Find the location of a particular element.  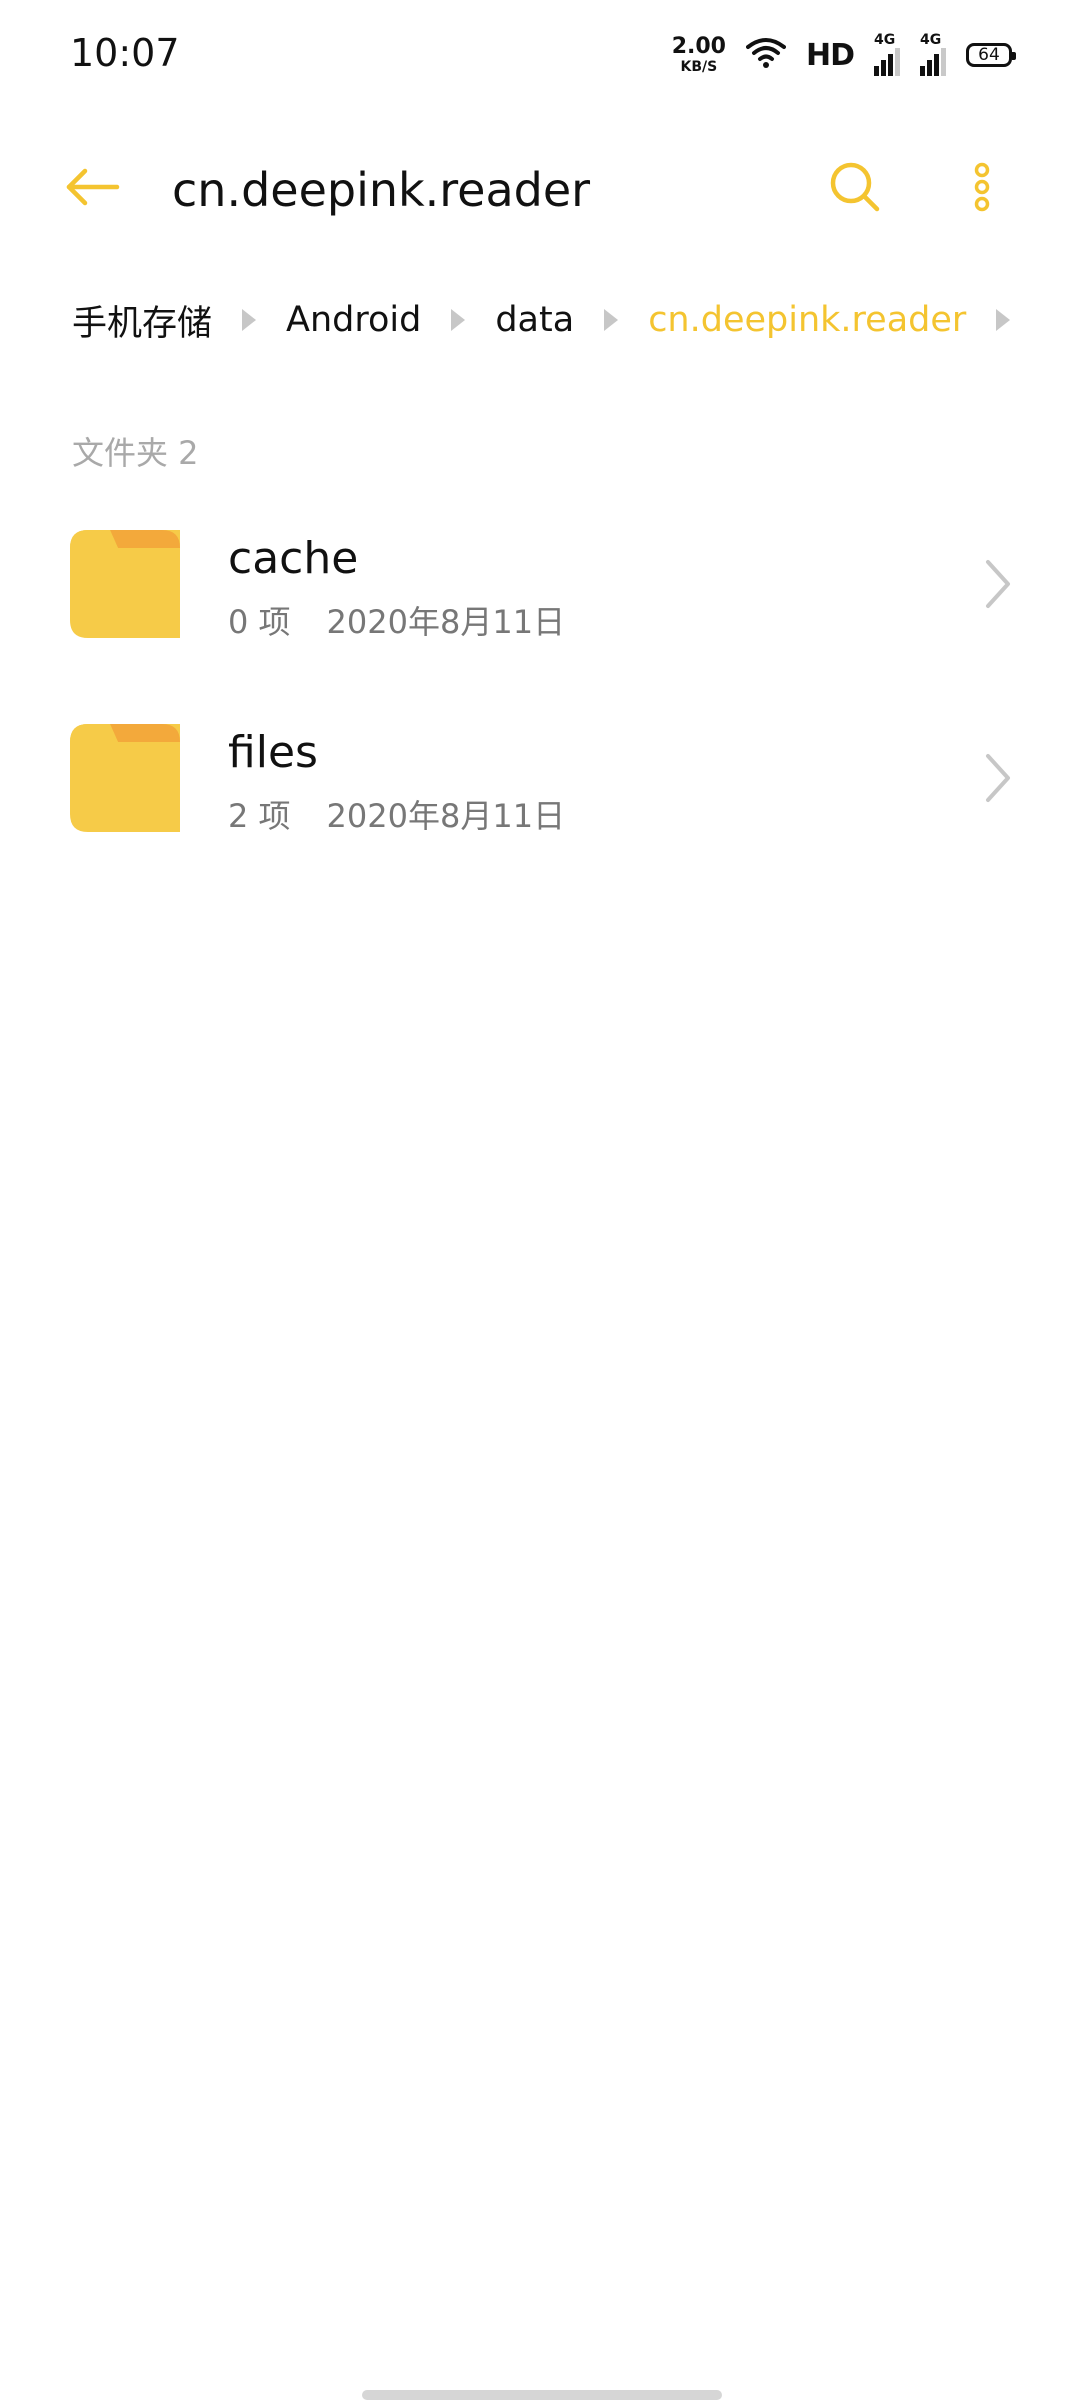

network-speed: 2.00 KB/S is located at coordinates (698, 54).